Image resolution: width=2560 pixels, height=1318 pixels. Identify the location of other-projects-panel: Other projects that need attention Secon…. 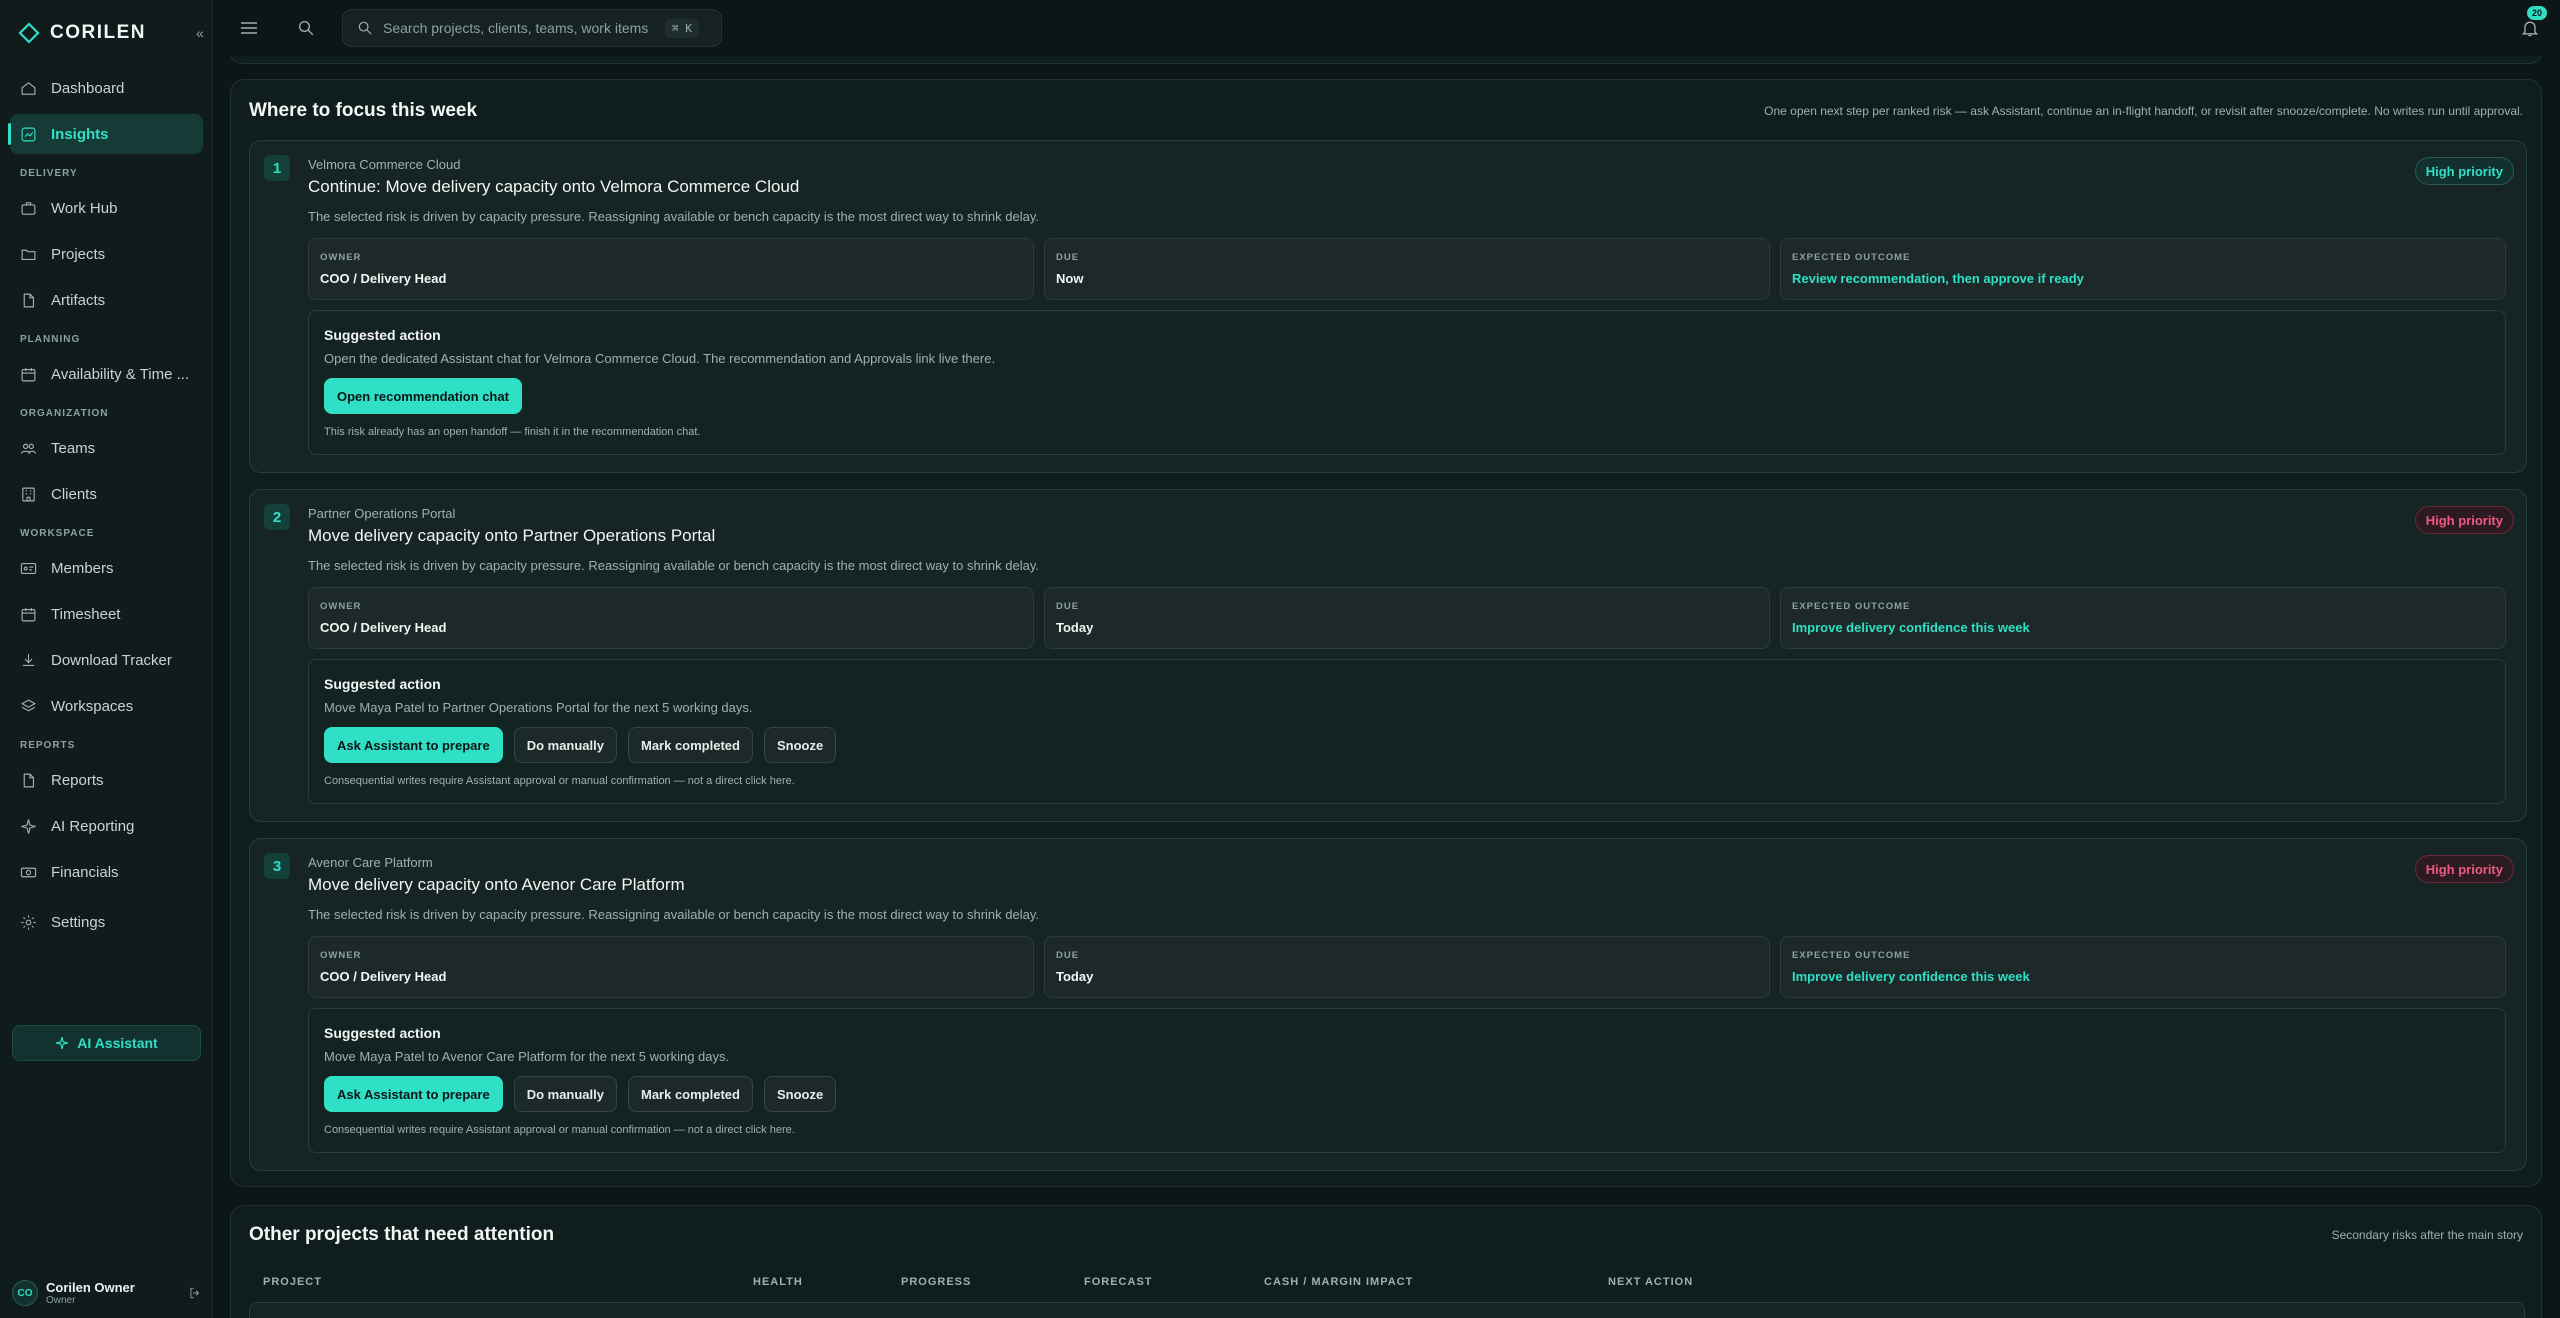
(1386, 1261).